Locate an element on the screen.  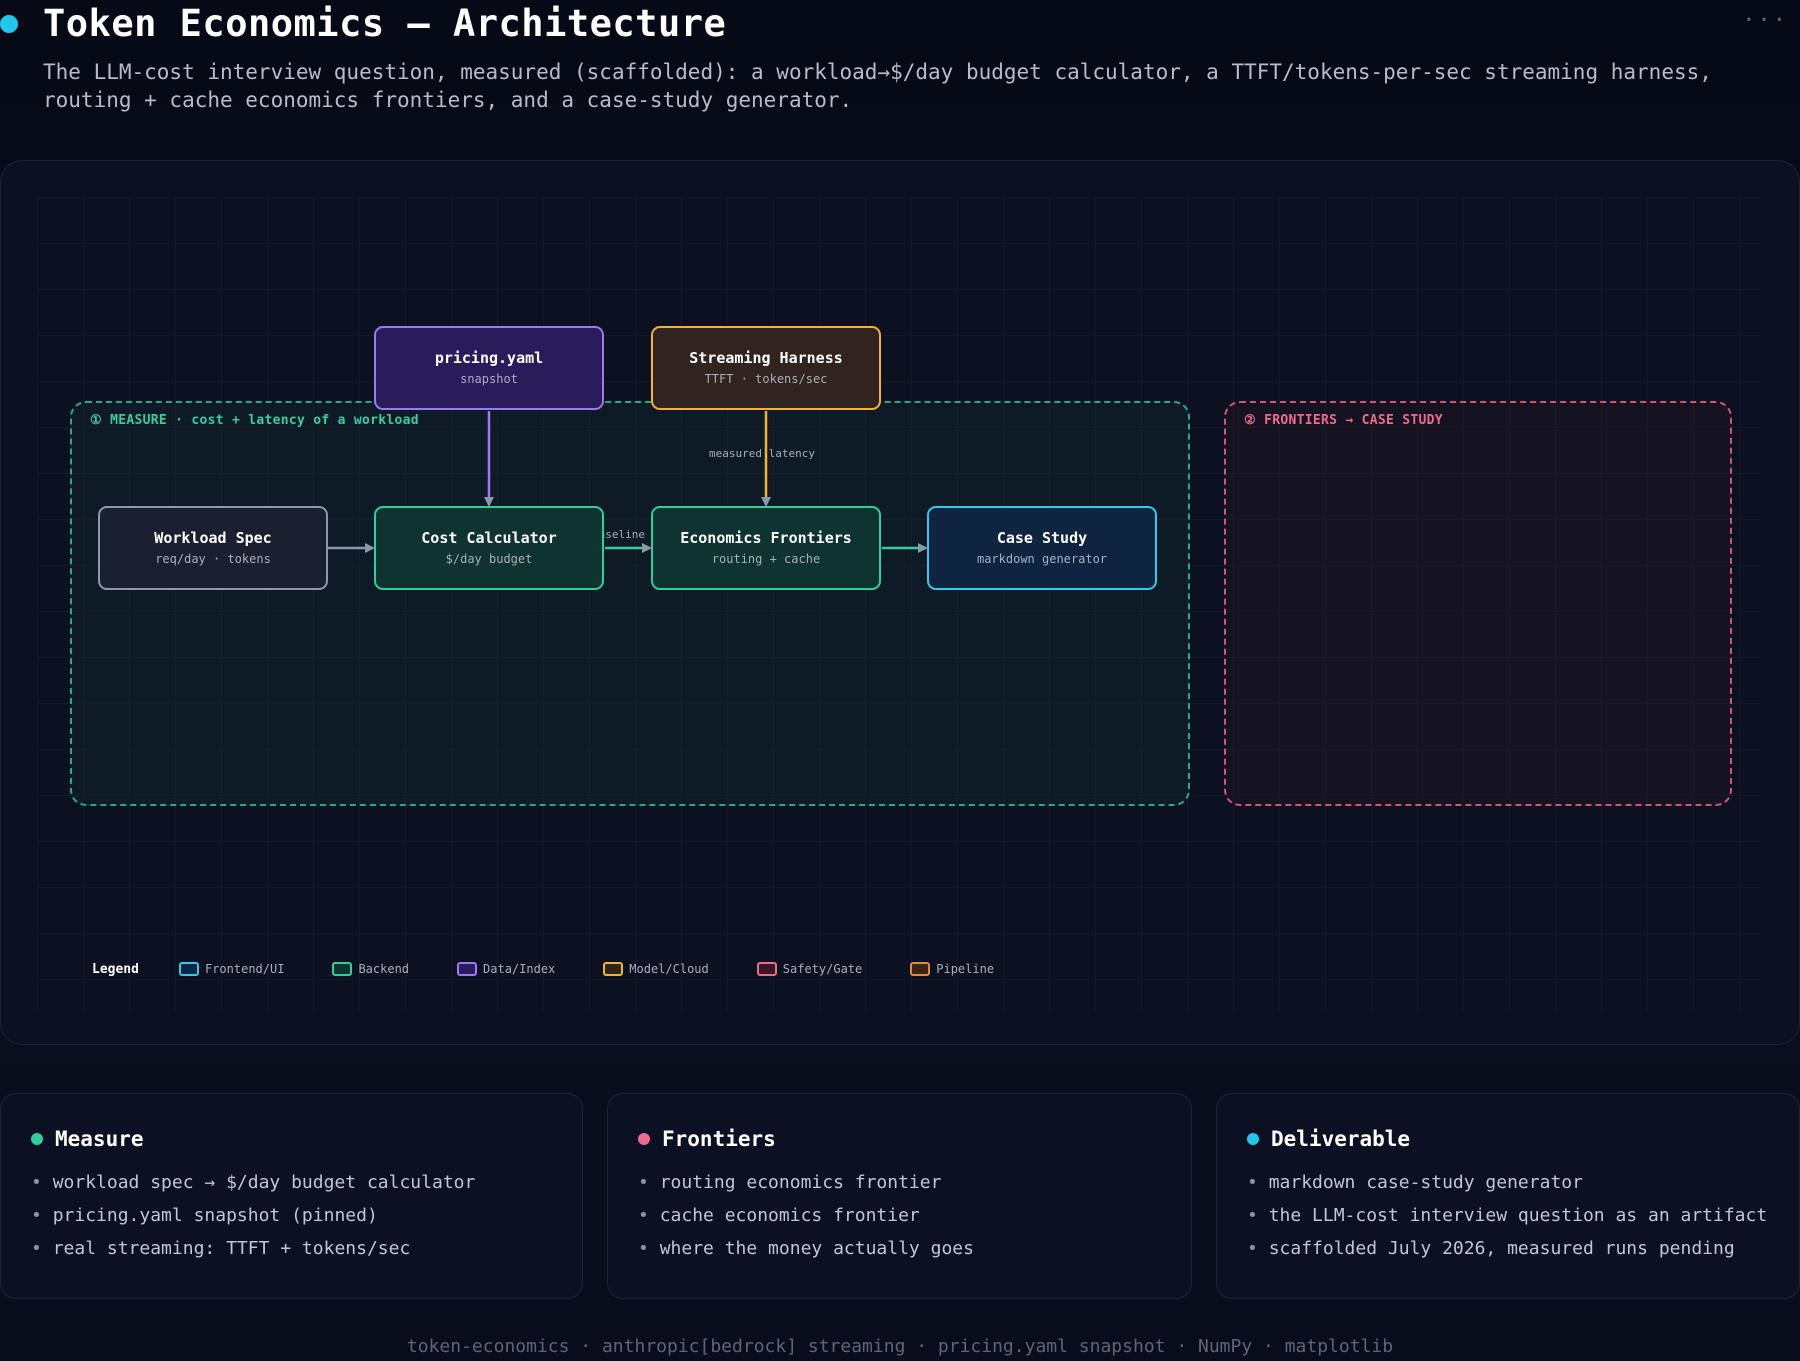
list-item: real streaming: TTFT + tokens/sec is located at coordinates (306, 1248).